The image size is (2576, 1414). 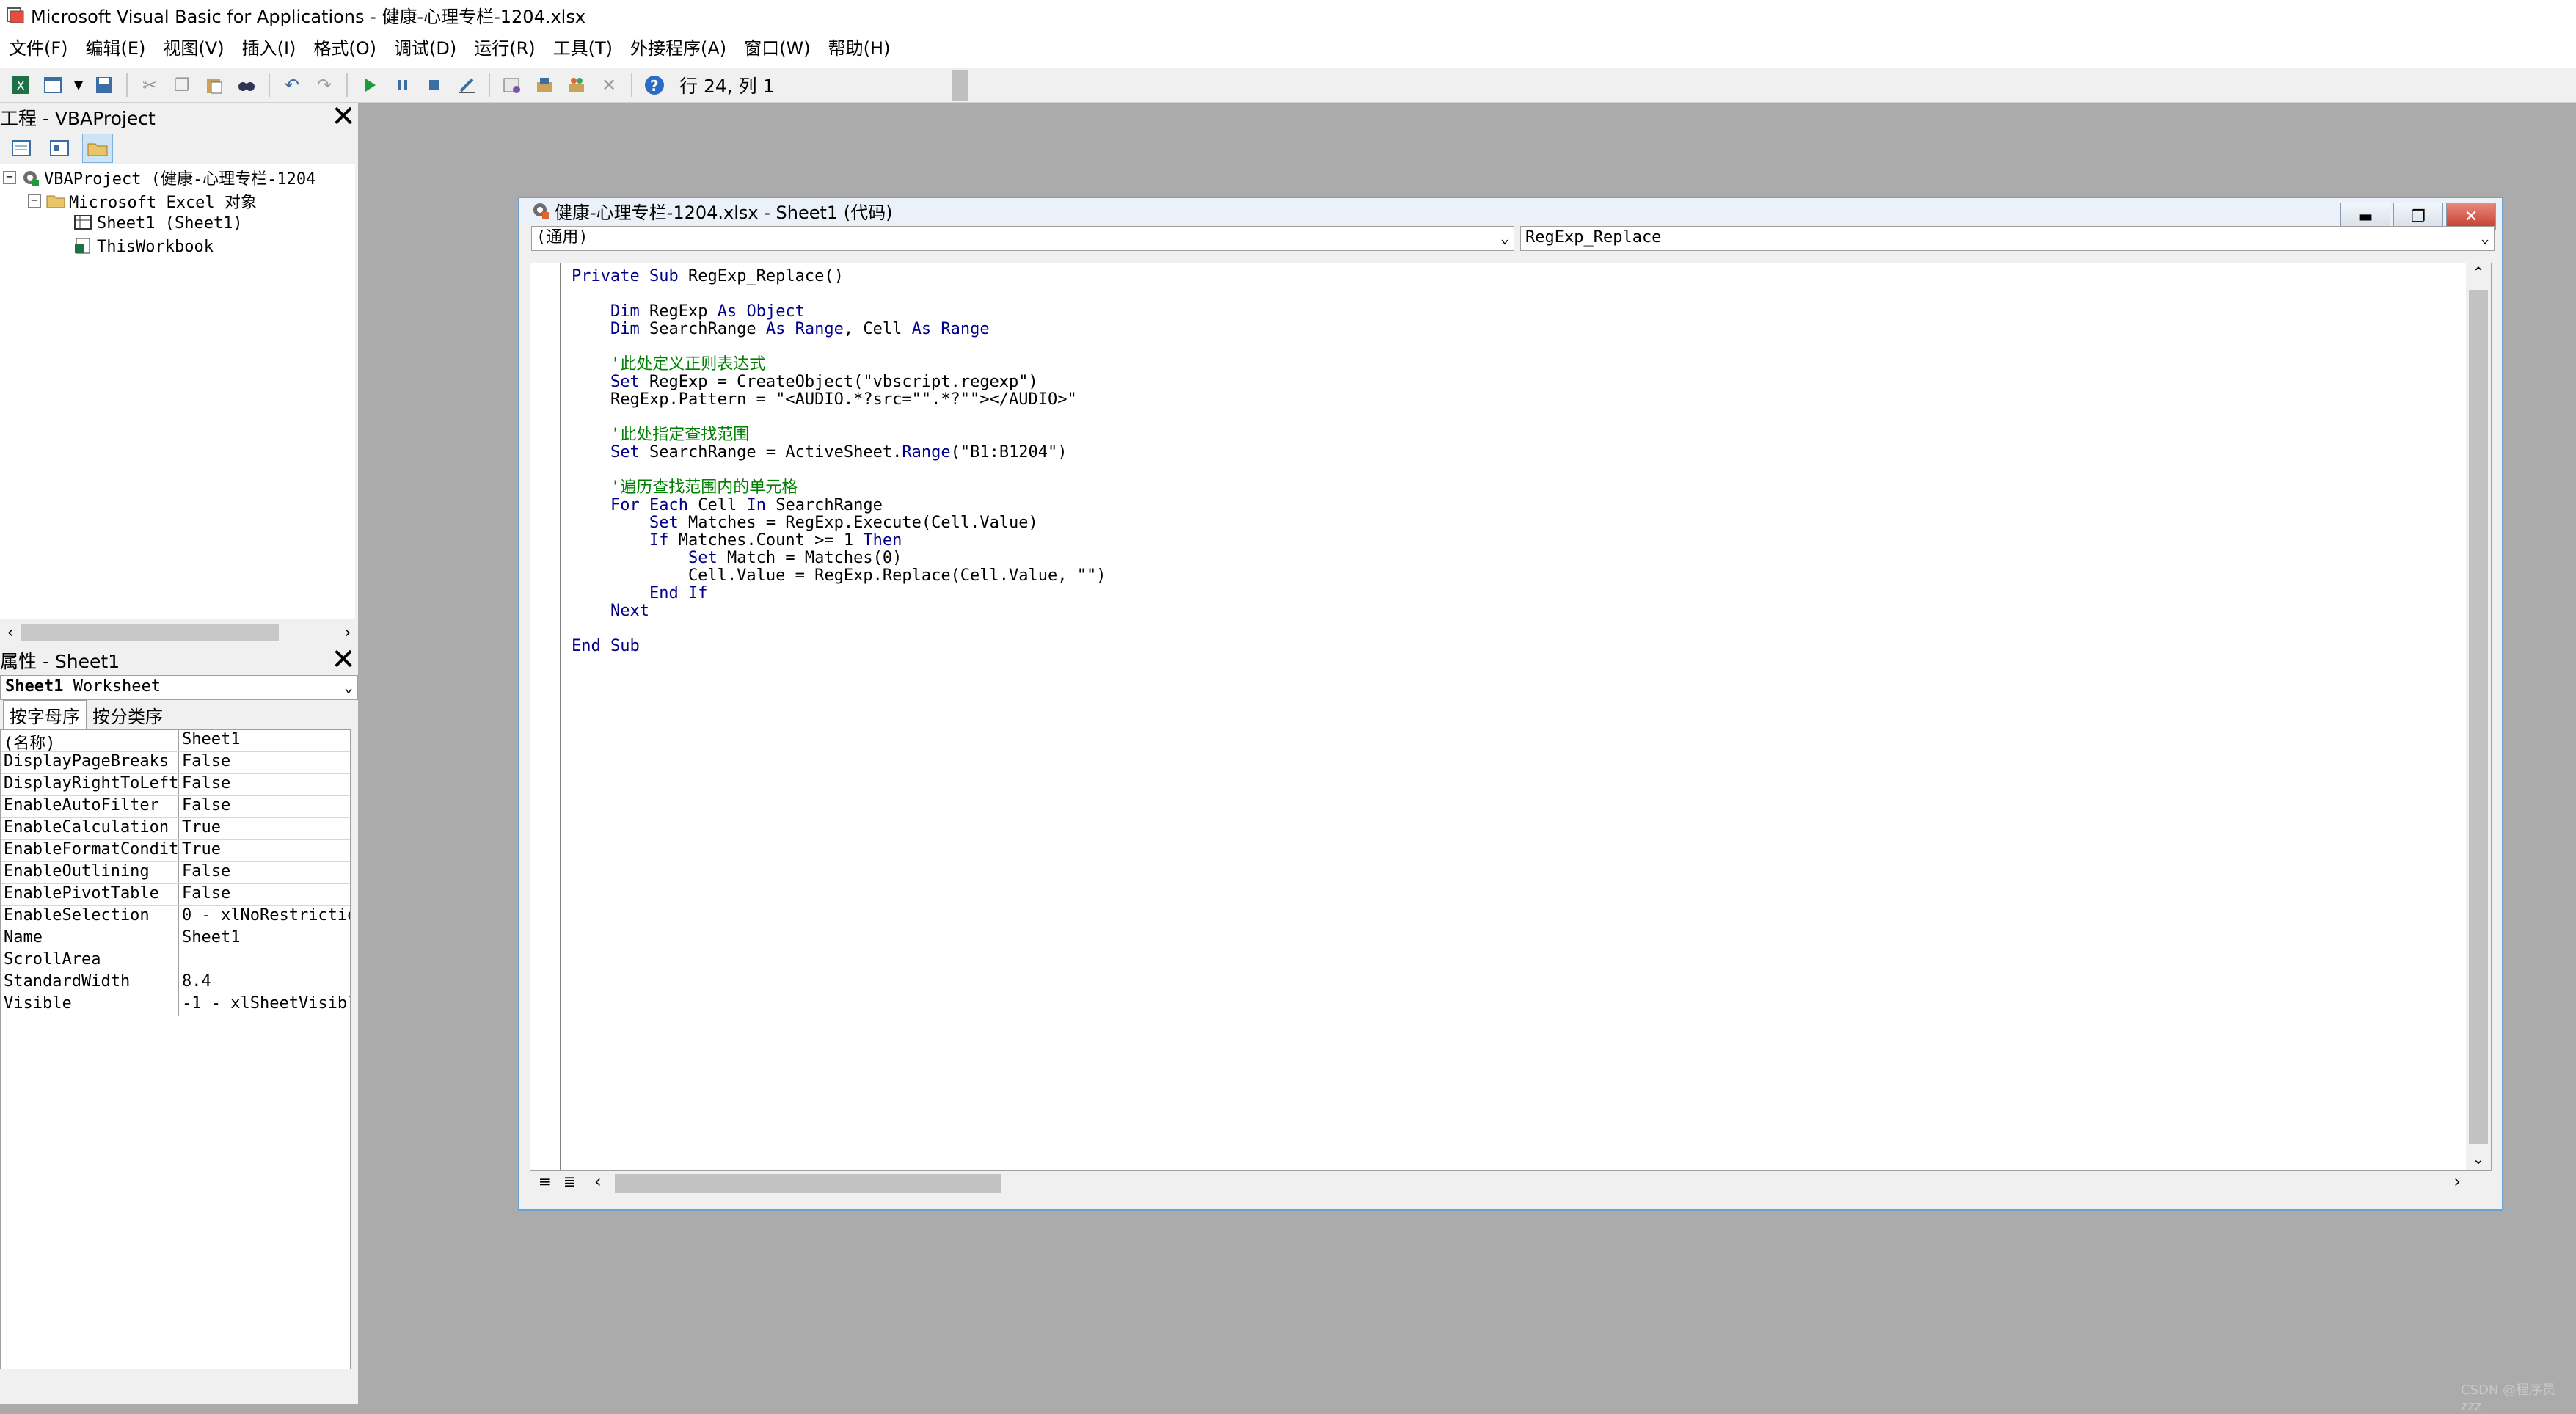 I want to click on code-line: Next, so click(x=629, y=611).